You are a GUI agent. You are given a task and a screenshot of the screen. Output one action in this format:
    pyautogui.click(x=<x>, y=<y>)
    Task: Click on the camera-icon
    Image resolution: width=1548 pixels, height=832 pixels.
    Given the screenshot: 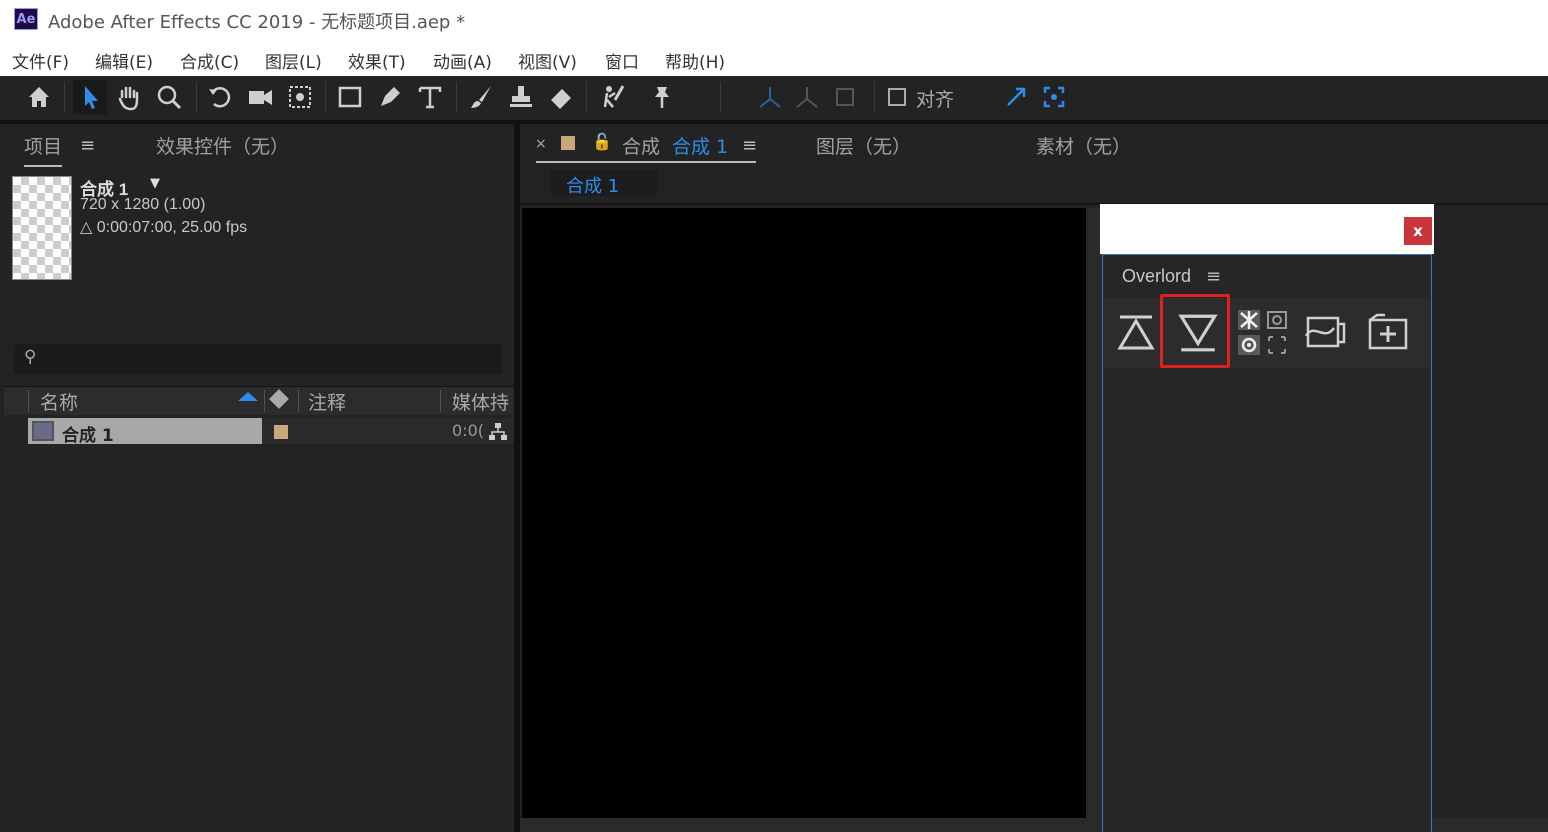 What is the action you would take?
    pyautogui.click(x=260, y=97)
    